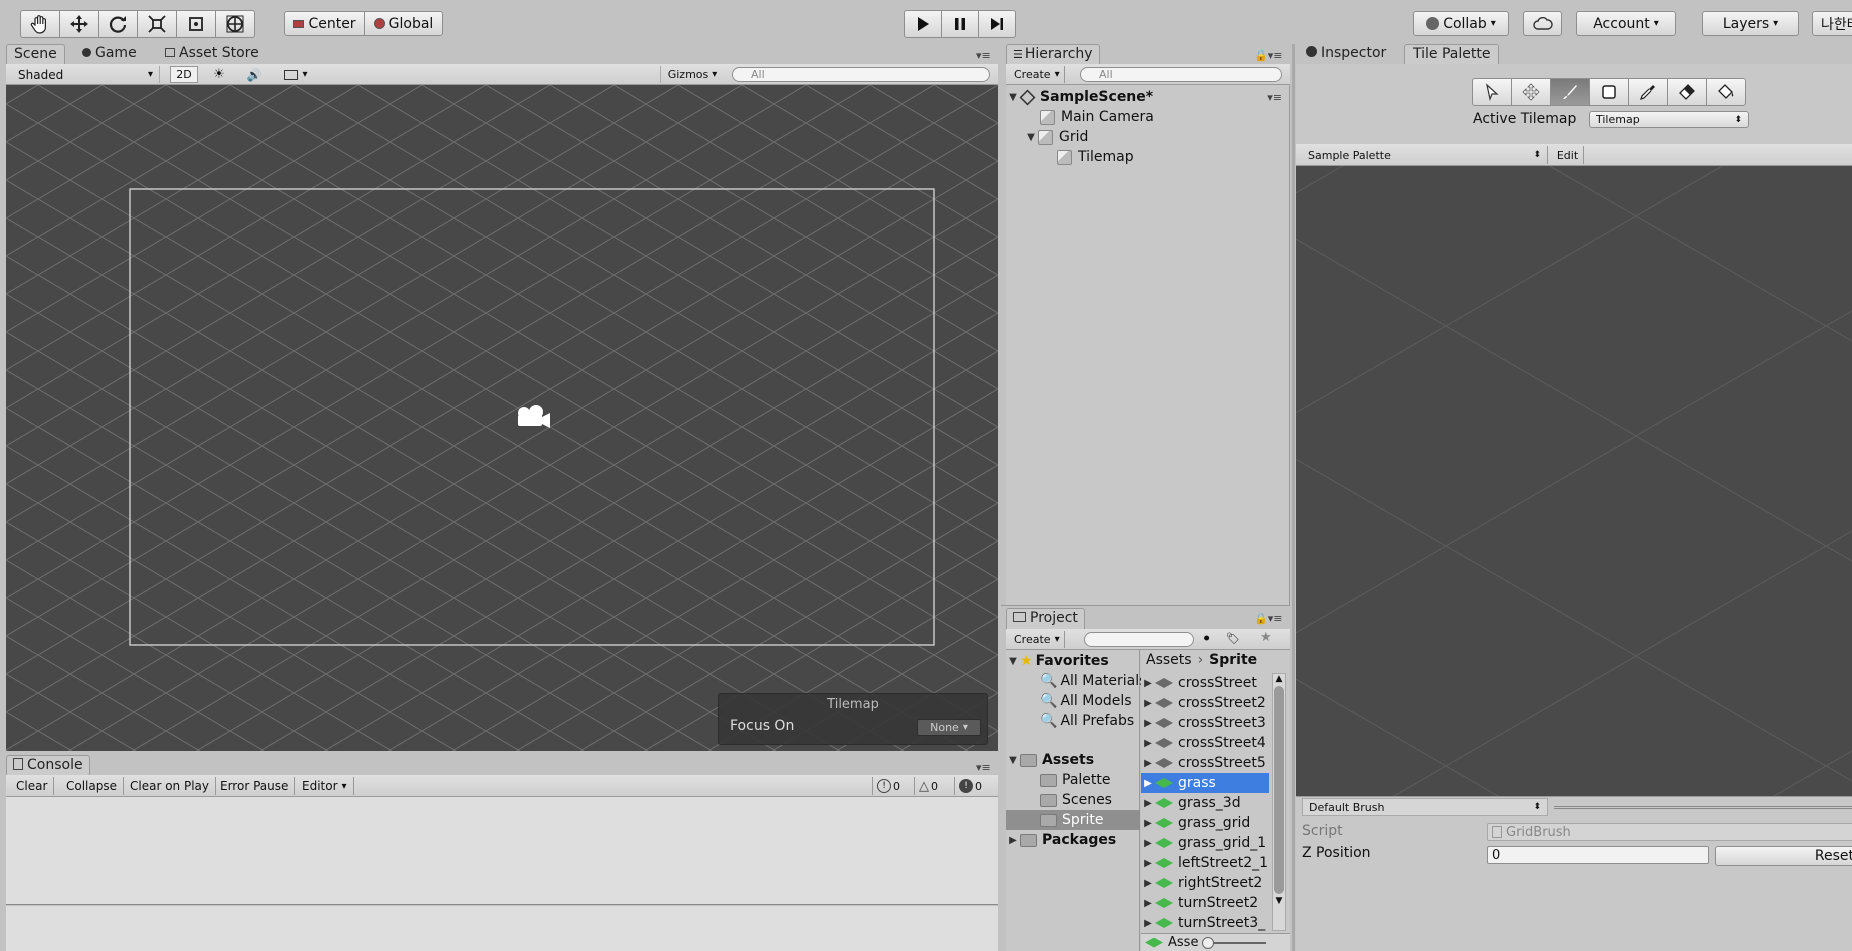  Describe the element at coordinates (109, 53) in the screenshot. I see `tab-game: Game` at that location.